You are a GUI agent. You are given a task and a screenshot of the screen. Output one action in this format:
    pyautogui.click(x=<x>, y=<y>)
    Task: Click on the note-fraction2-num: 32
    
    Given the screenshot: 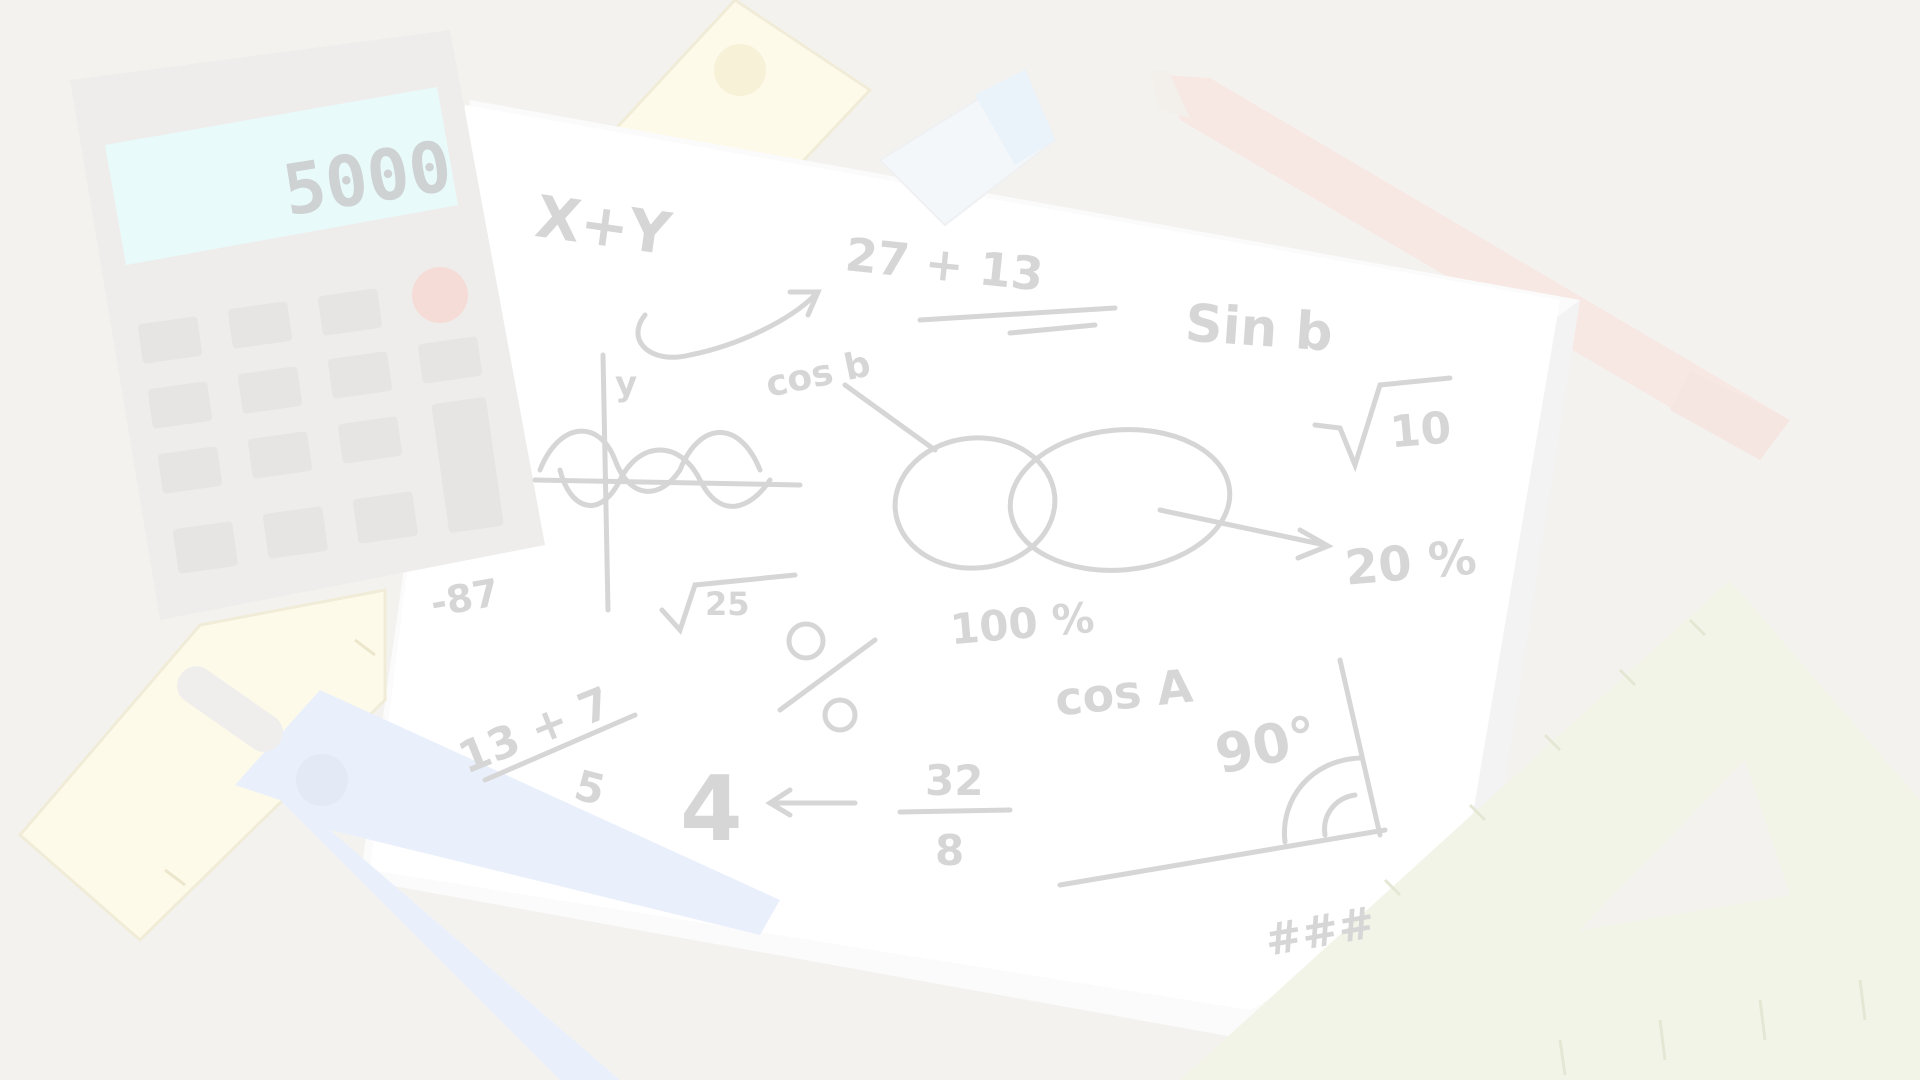 What is the action you would take?
    pyautogui.click(x=954, y=780)
    